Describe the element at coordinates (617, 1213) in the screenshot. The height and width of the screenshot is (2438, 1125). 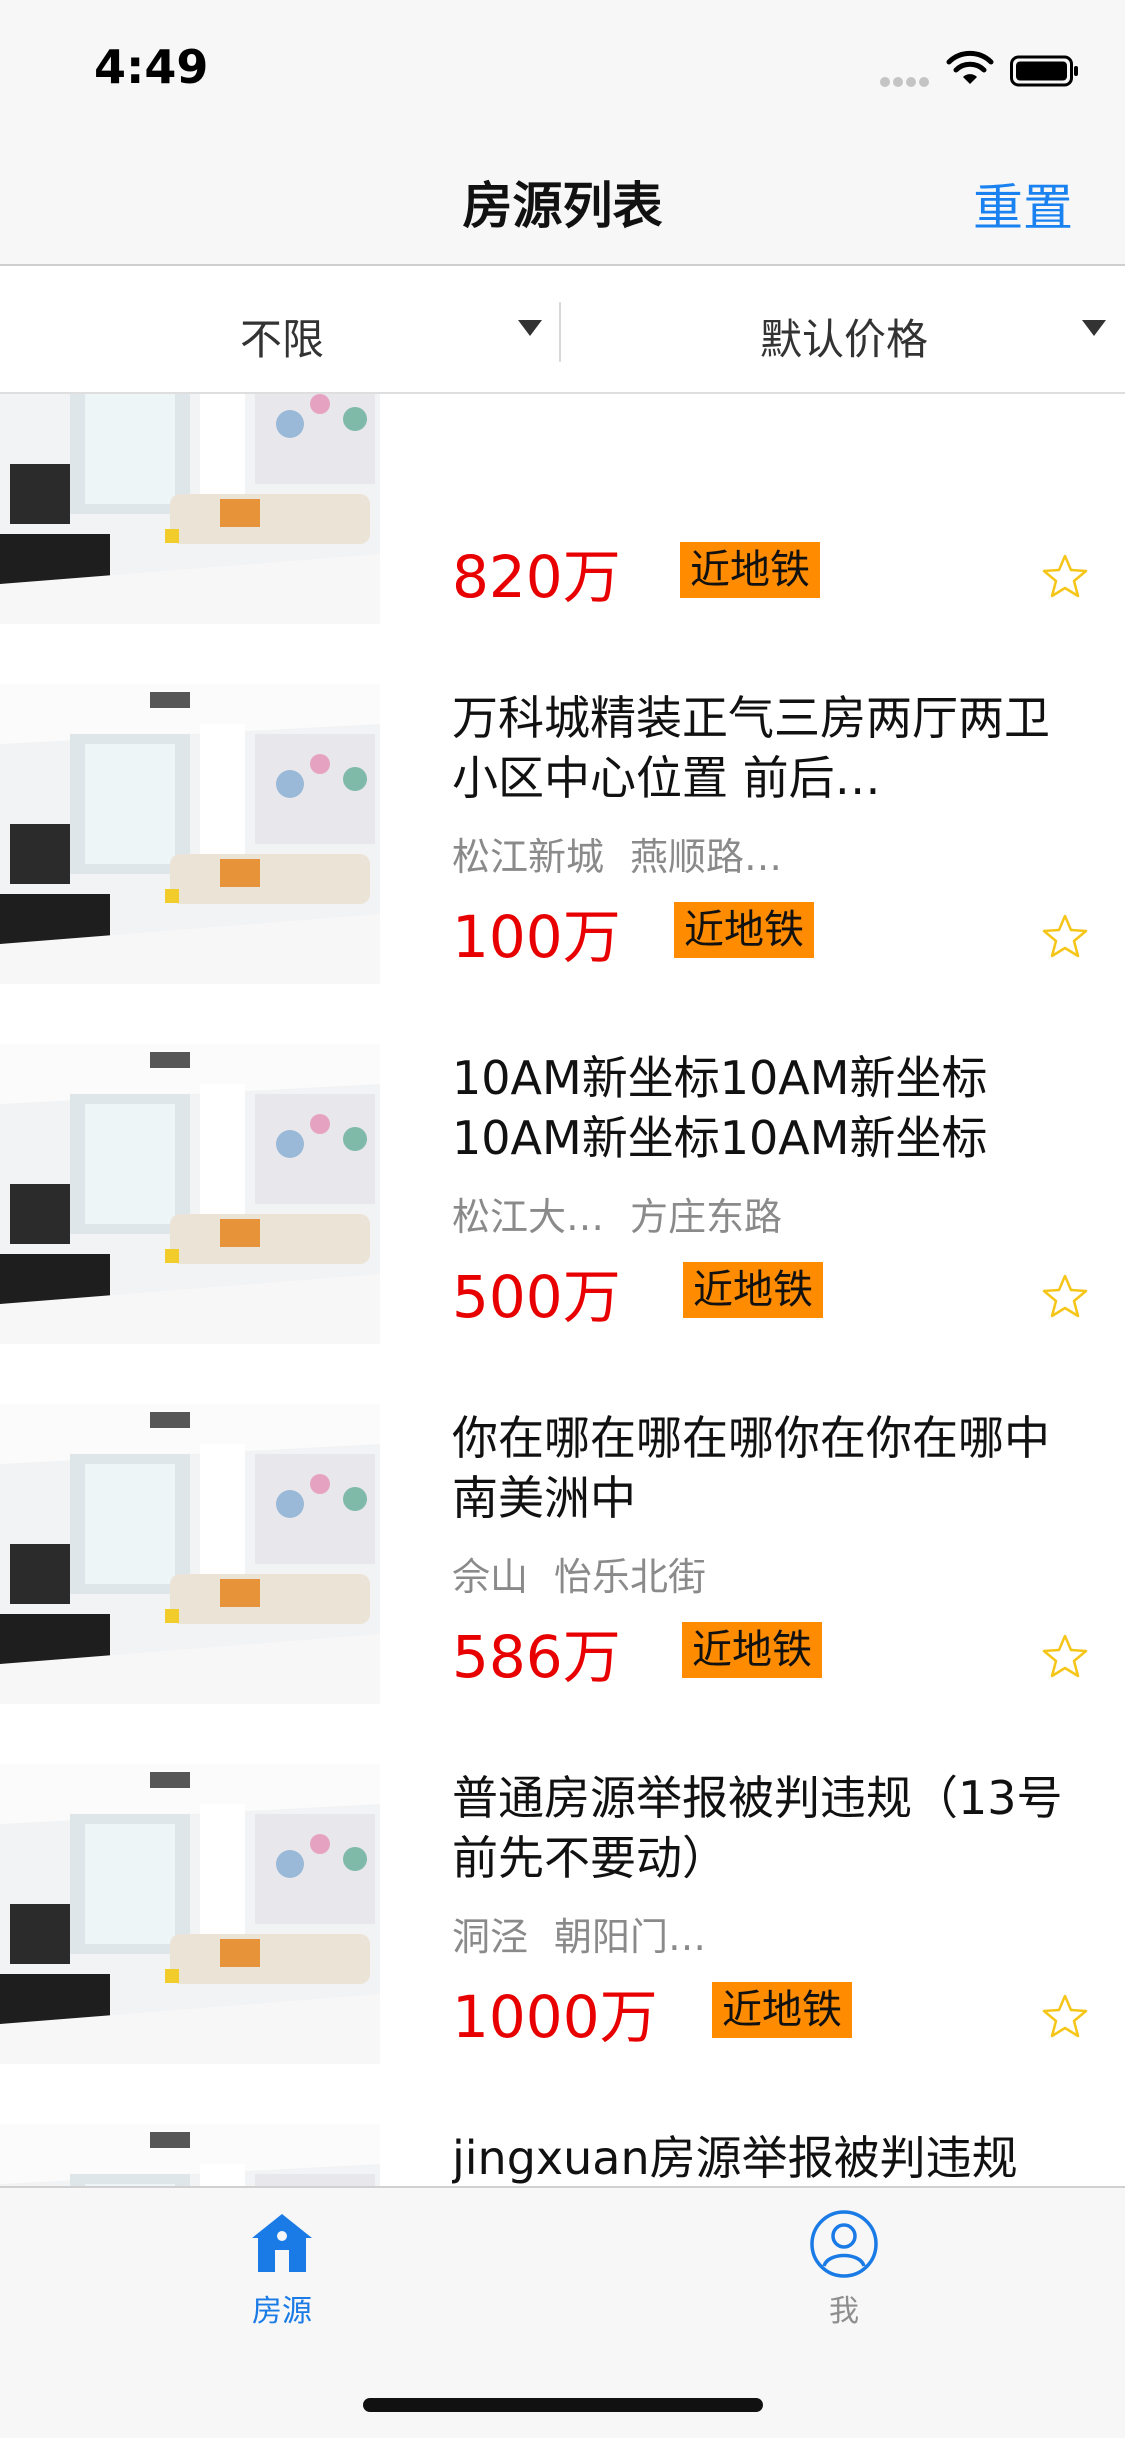
I see `listing-location: 松江大… 方庄东路` at that location.